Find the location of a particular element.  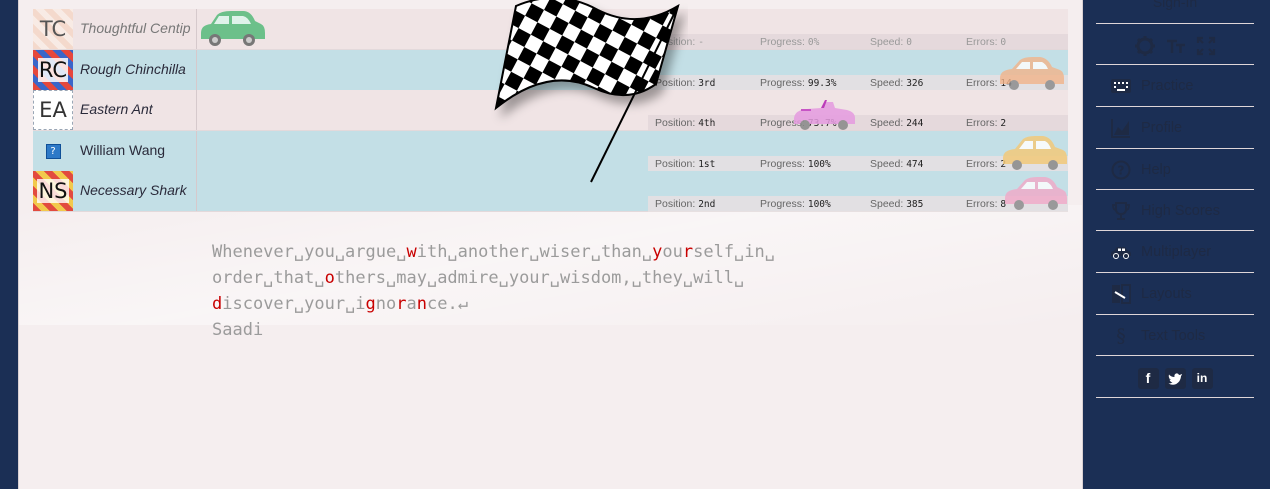

text-segment: a is located at coordinates (411, 304).